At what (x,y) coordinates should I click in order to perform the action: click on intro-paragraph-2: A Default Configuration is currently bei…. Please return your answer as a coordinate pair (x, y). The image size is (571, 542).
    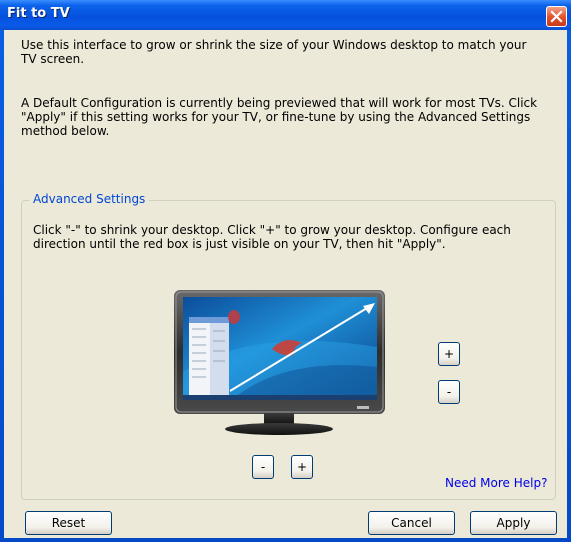
    Looking at the image, I should click on (279, 117).